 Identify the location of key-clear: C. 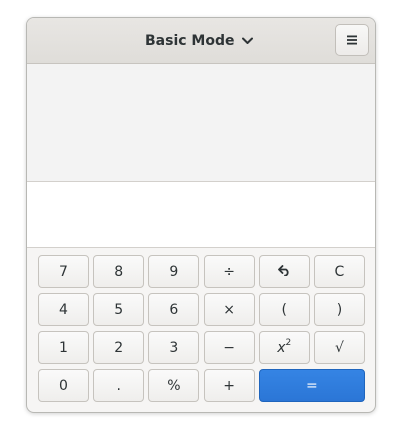
(339, 271).